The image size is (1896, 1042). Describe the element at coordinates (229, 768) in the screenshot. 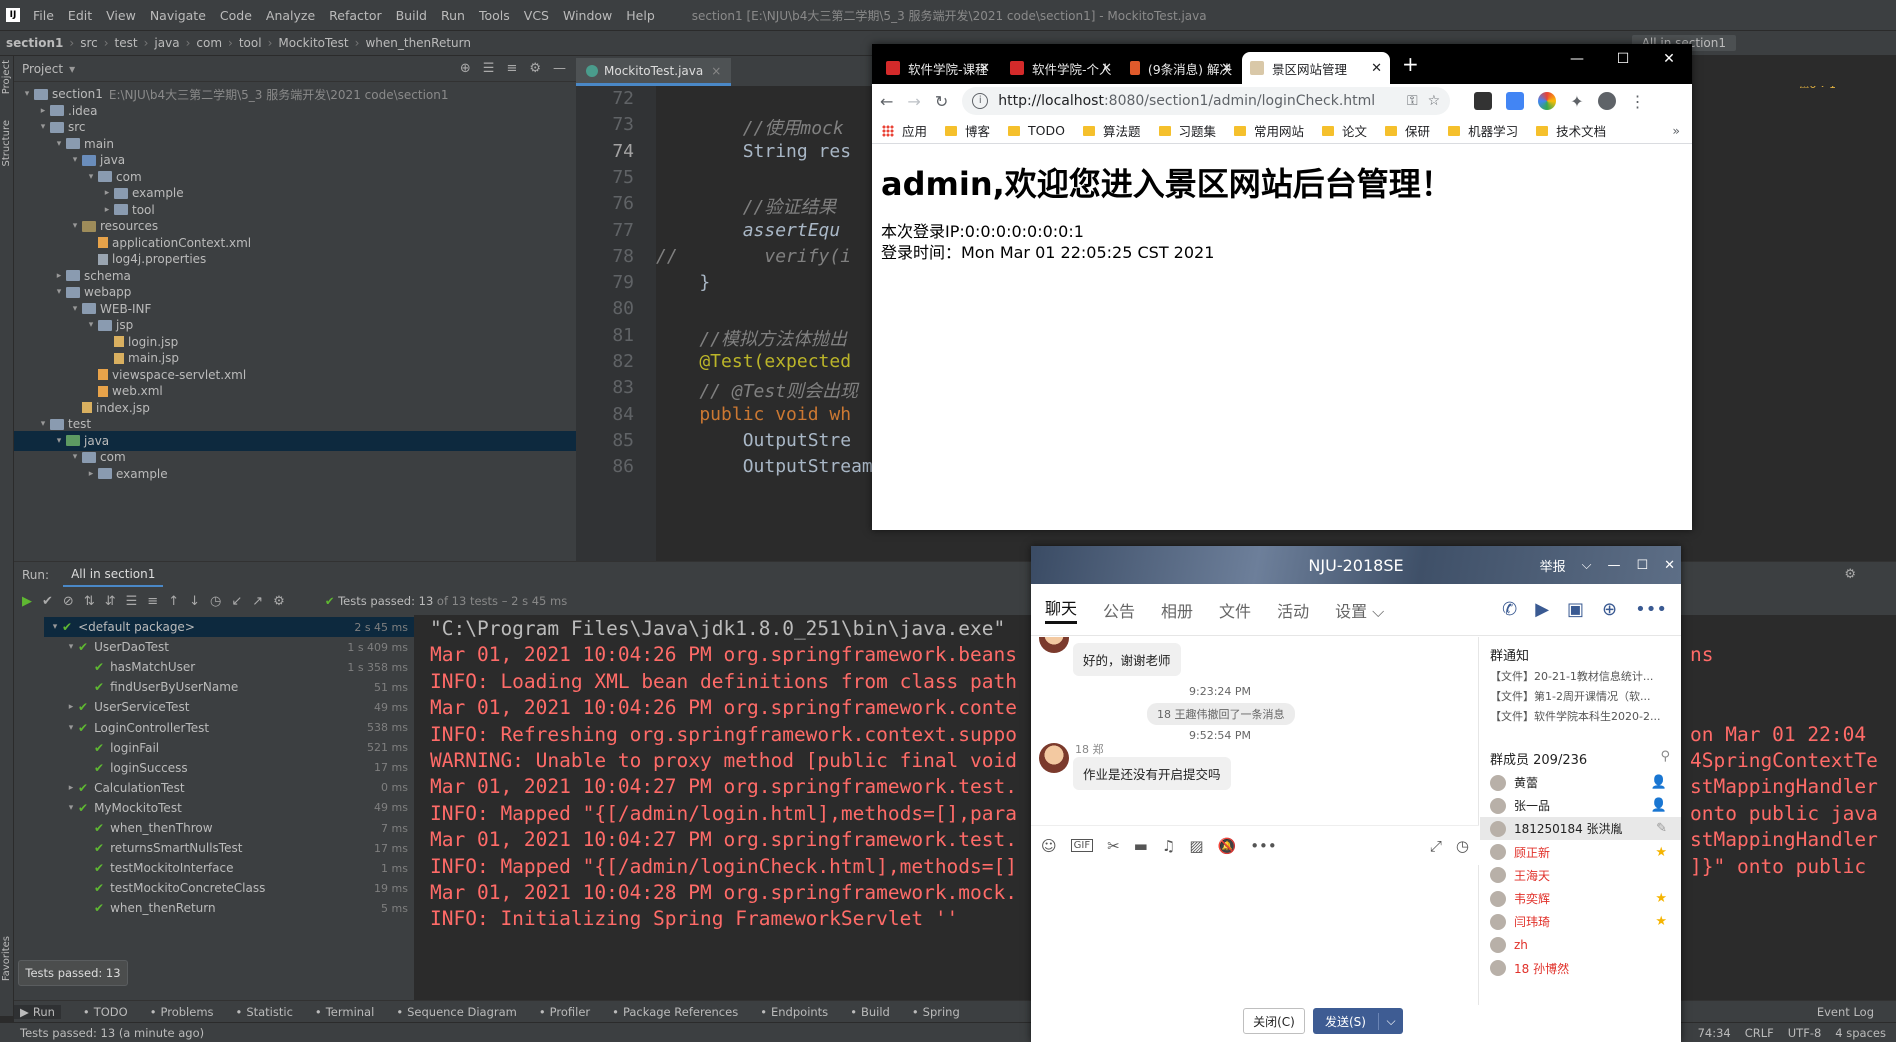

I see `test-row: ✔ loginSuccess 17 ms` at that location.